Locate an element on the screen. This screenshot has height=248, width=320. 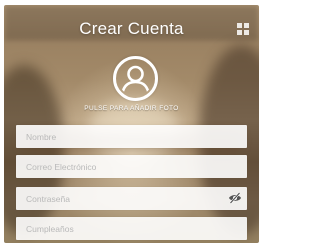
eye-slash-icon is located at coordinates (235, 198).